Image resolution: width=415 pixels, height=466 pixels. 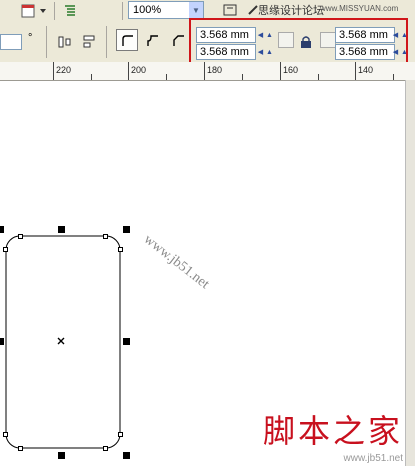 I want to click on rounded-rectangle, so click(x=63, y=342).